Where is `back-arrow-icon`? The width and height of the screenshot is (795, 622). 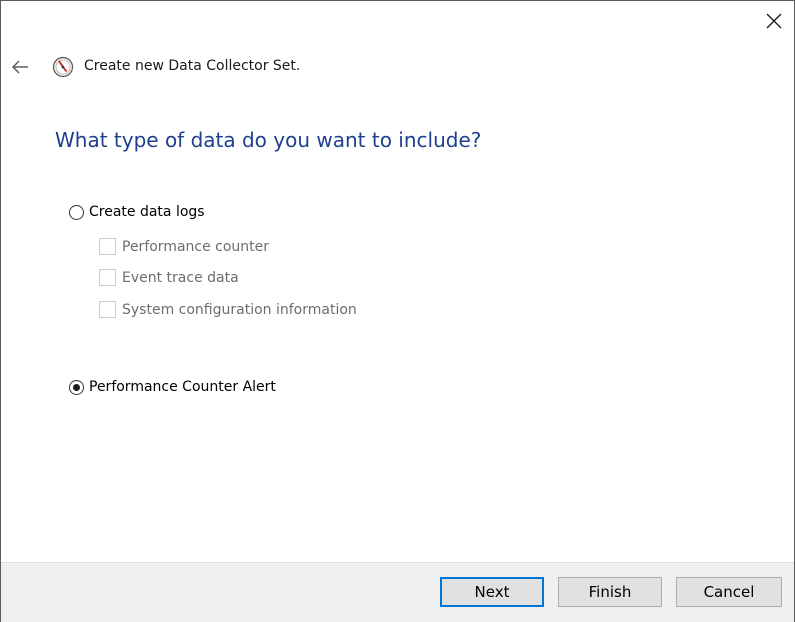 back-arrow-icon is located at coordinates (20, 67).